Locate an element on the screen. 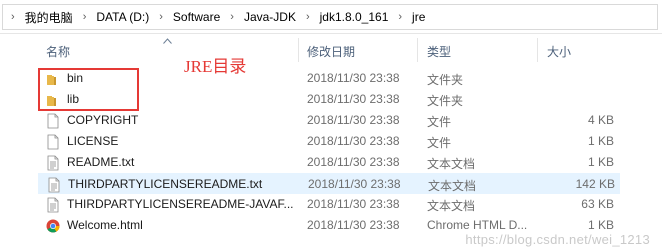 The image size is (662, 252). breadcrumb-item-label: 我的电脑 is located at coordinates (48, 17).